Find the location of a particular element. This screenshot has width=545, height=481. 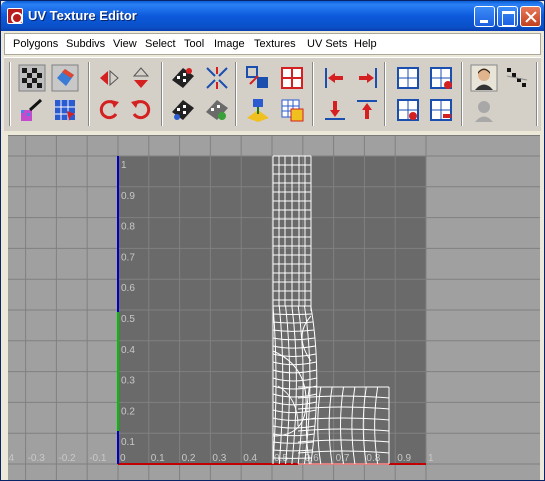

u-tick-label: 0 is located at coordinates (123, 458).